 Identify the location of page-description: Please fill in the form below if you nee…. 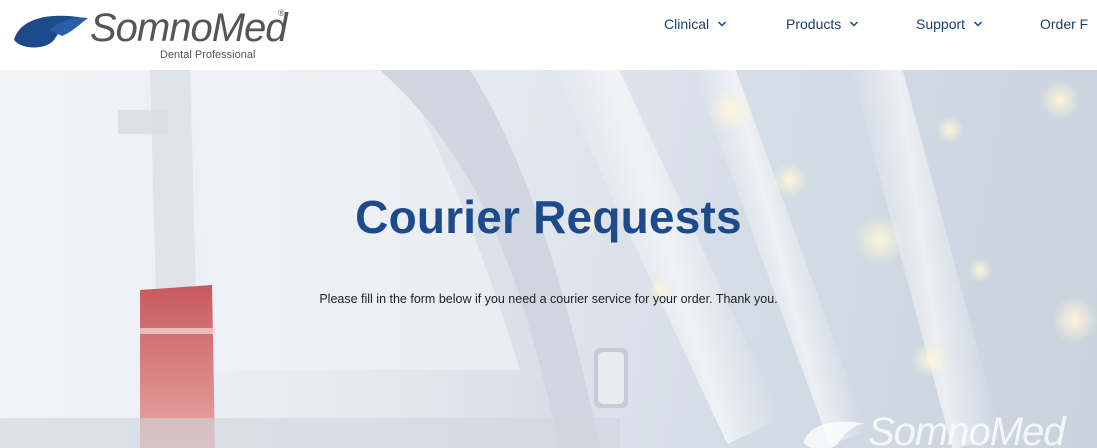
(548, 299).